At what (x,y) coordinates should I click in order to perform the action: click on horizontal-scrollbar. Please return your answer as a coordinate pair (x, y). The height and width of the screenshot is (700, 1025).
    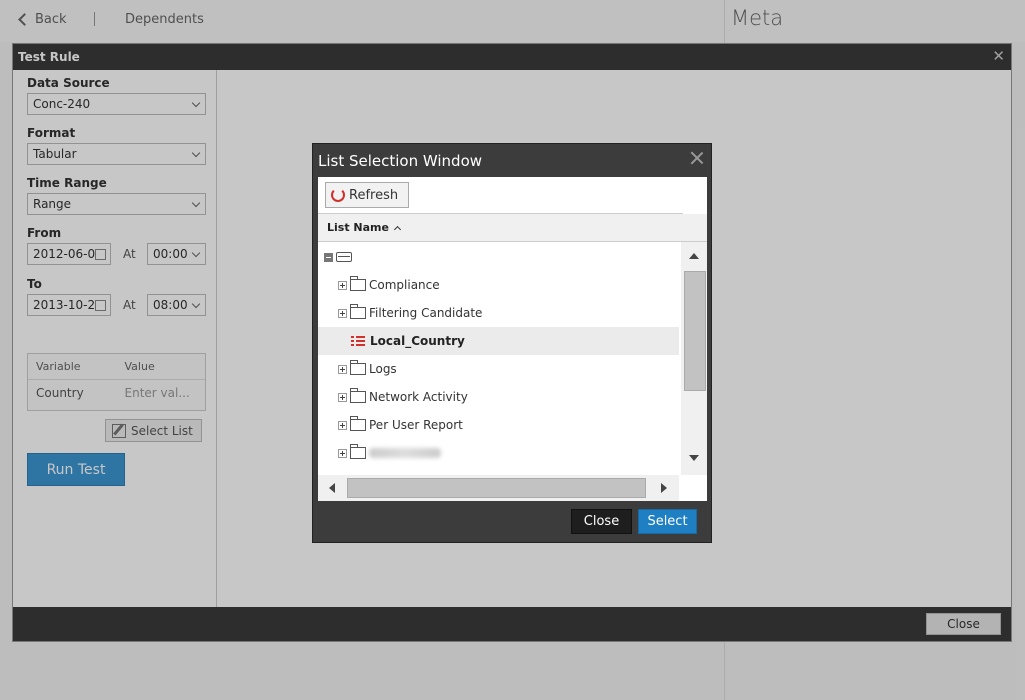
    Looking at the image, I should click on (498, 488).